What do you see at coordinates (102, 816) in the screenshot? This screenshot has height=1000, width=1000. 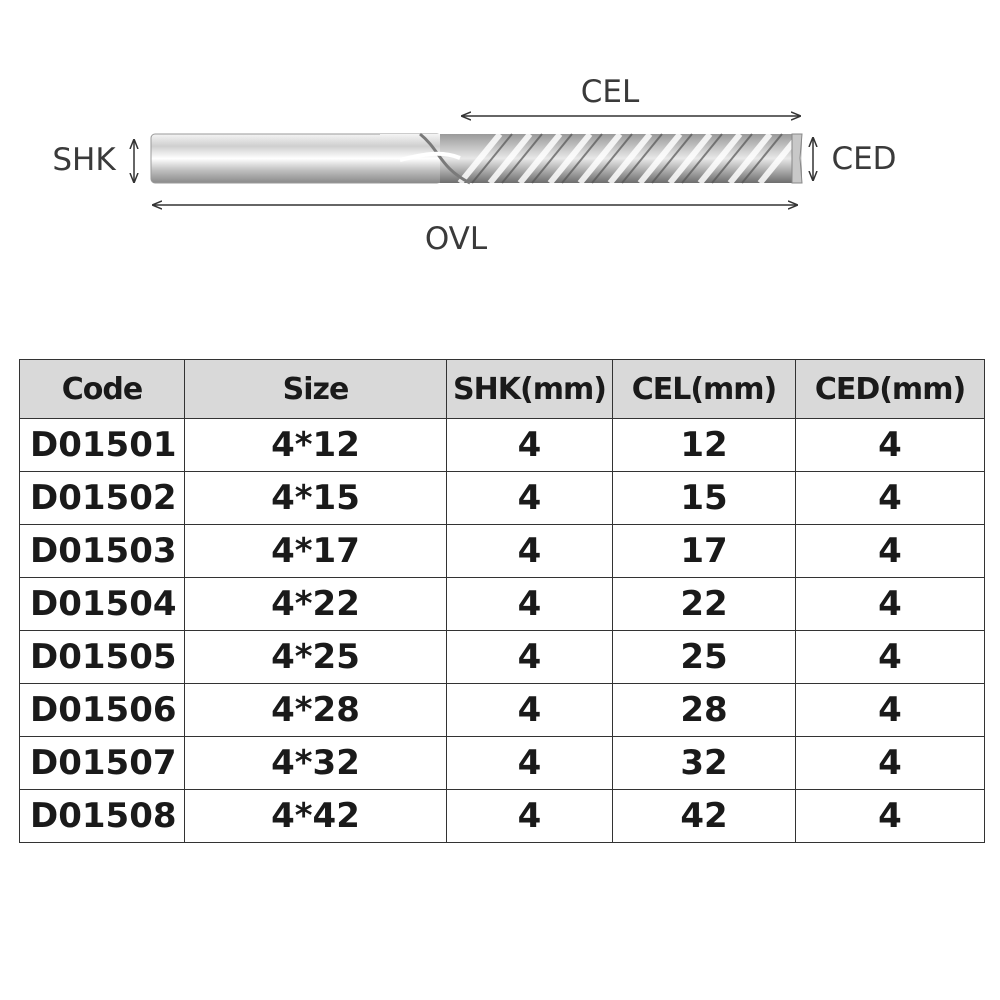 I see `code-cell: D01508` at bounding box center [102, 816].